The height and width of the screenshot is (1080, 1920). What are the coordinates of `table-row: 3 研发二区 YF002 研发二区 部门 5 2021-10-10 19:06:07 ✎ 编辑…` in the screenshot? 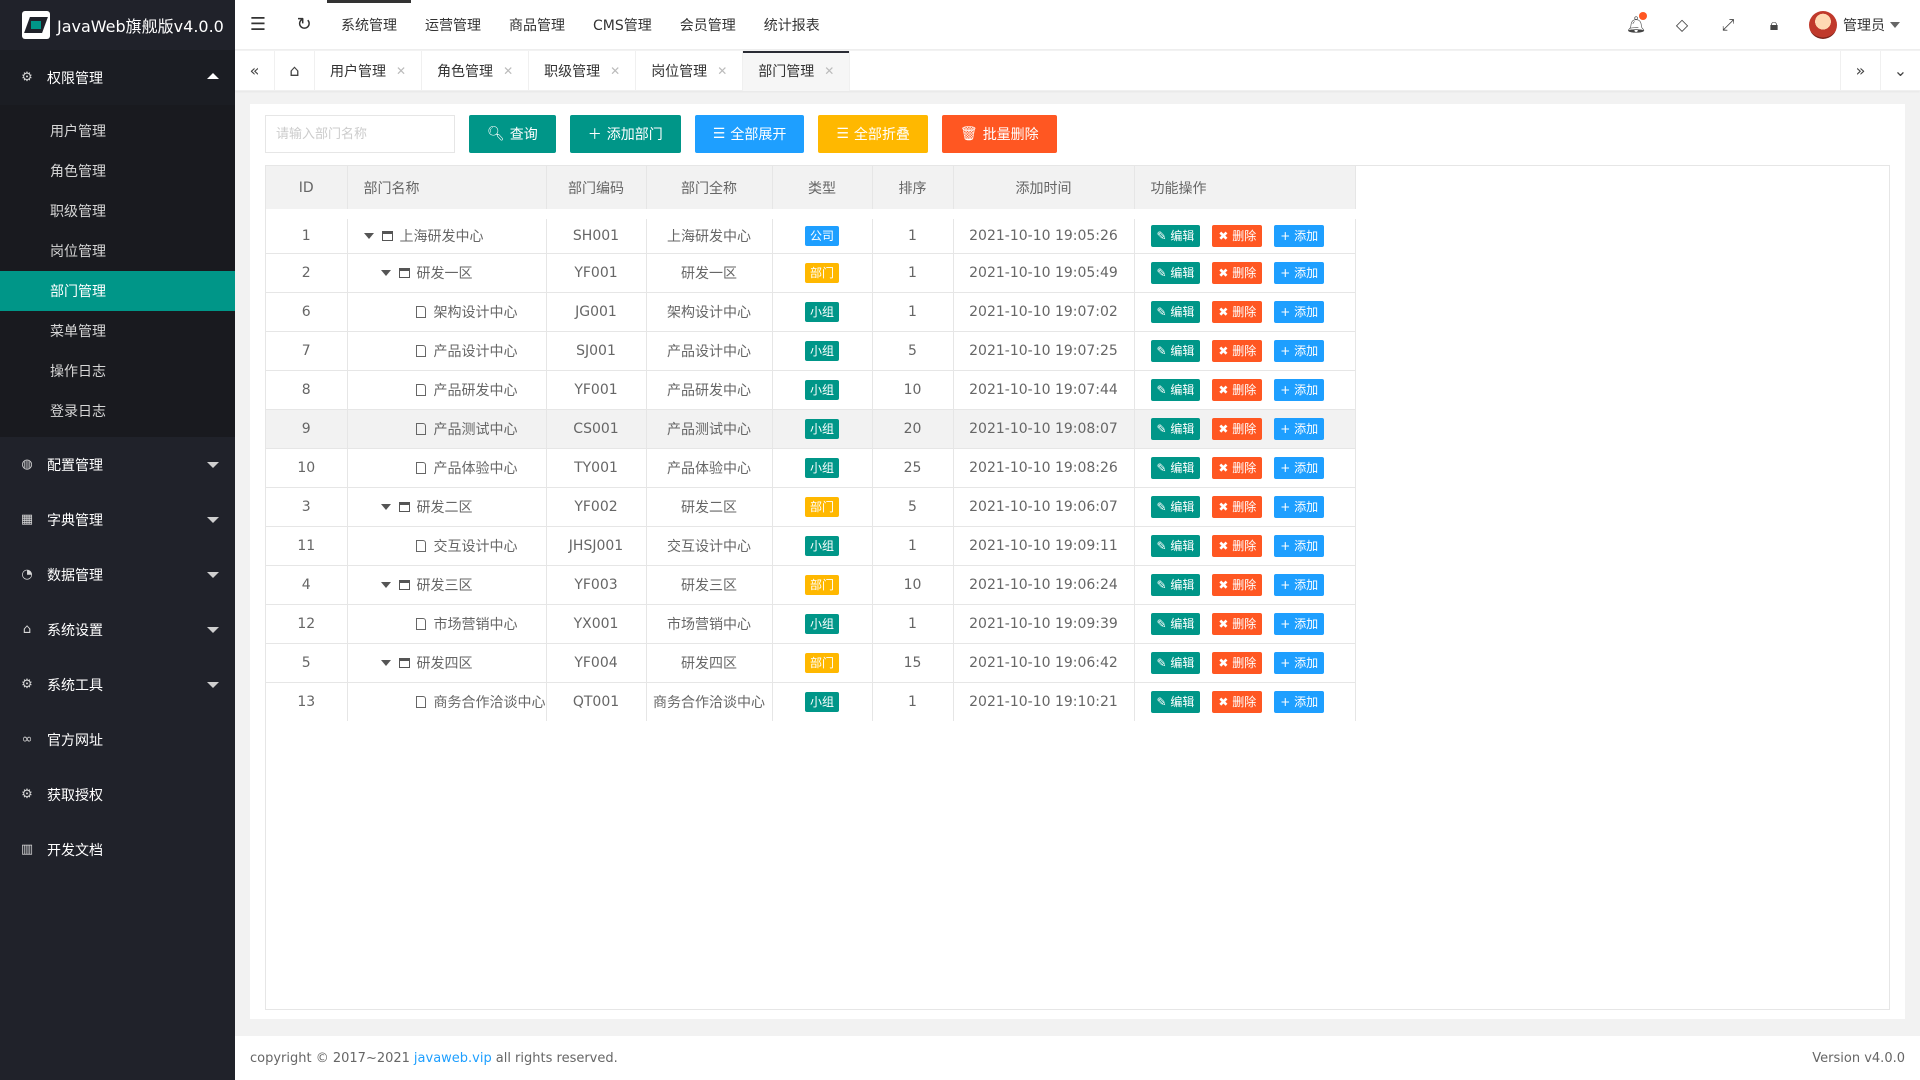 It's located at (811, 506).